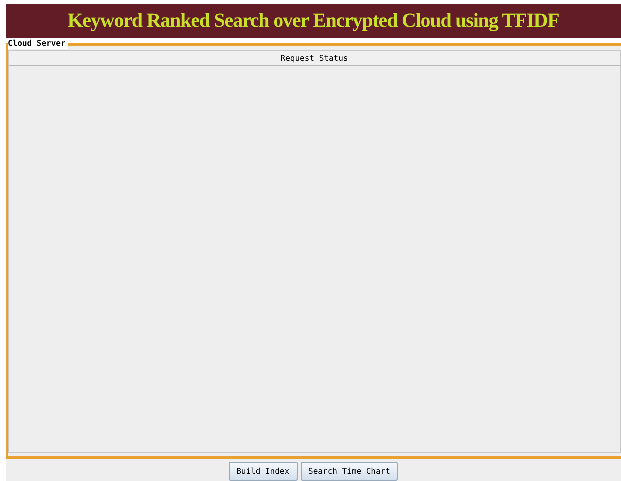 This screenshot has height=481, width=621. What do you see at coordinates (314, 58) in the screenshot?
I see `column-header: Request Status` at bounding box center [314, 58].